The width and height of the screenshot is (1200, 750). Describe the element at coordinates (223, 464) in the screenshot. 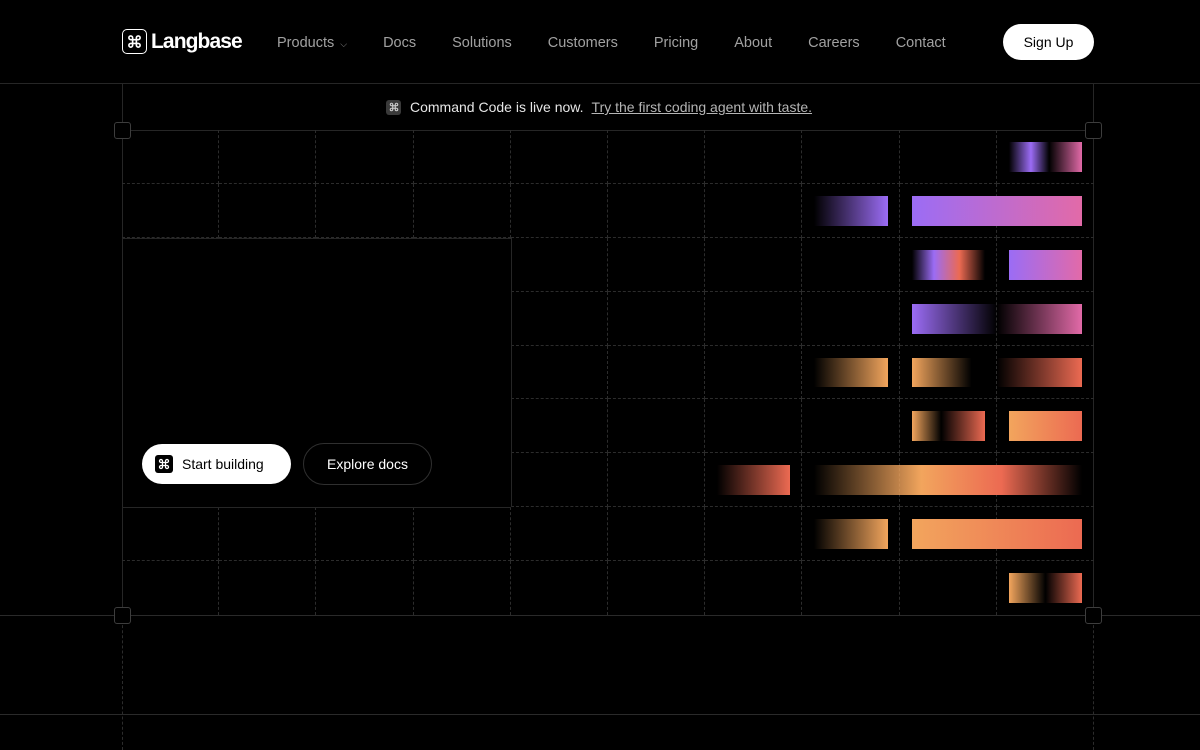

I see `start-building-label: Start building` at that location.